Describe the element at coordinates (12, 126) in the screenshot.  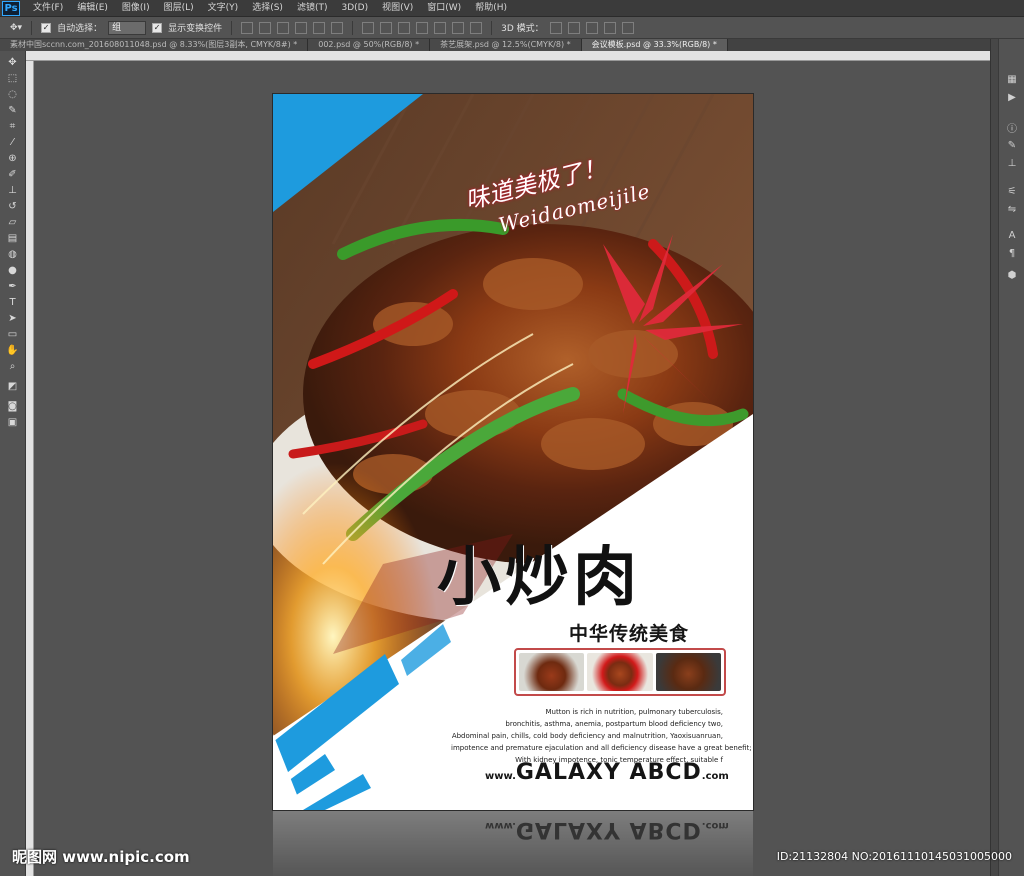
I see `crop-tool-icon: ⌗` at that location.